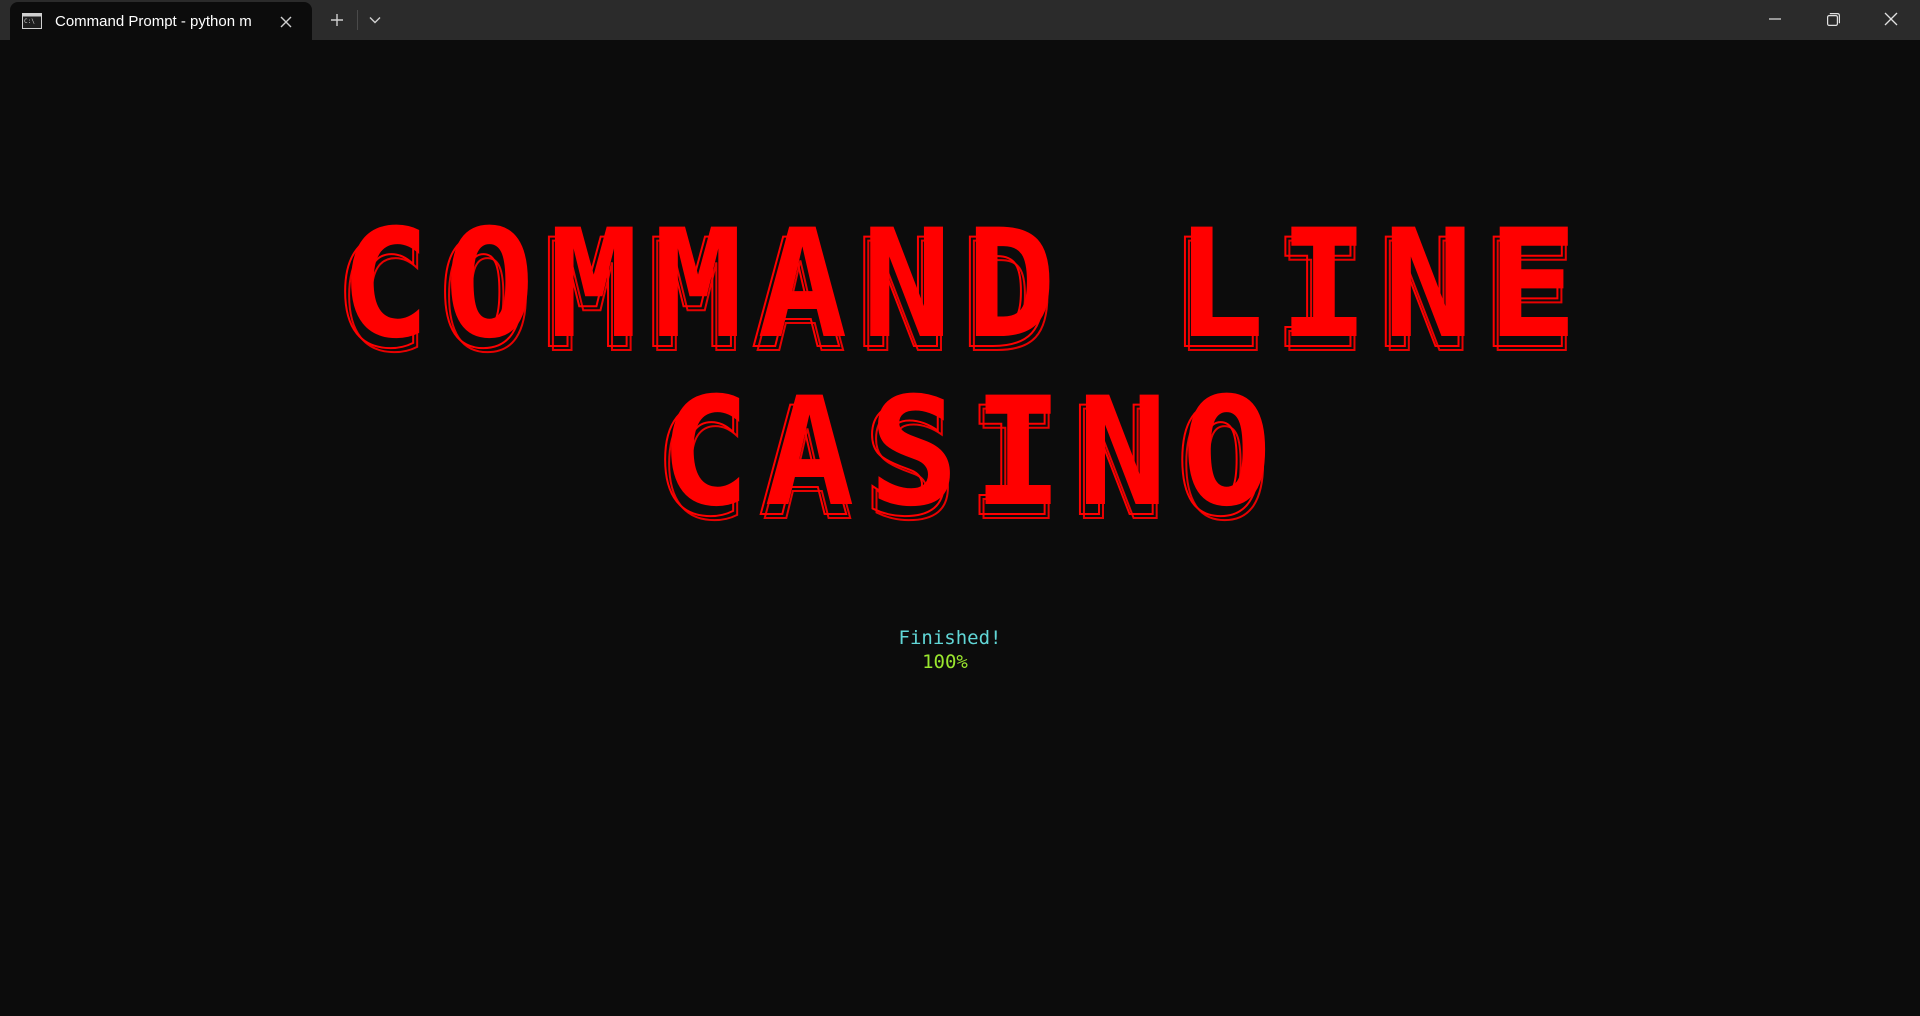 The height and width of the screenshot is (1016, 1920). Describe the element at coordinates (1833, 19) in the screenshot. I see `restore-icon` at that location.